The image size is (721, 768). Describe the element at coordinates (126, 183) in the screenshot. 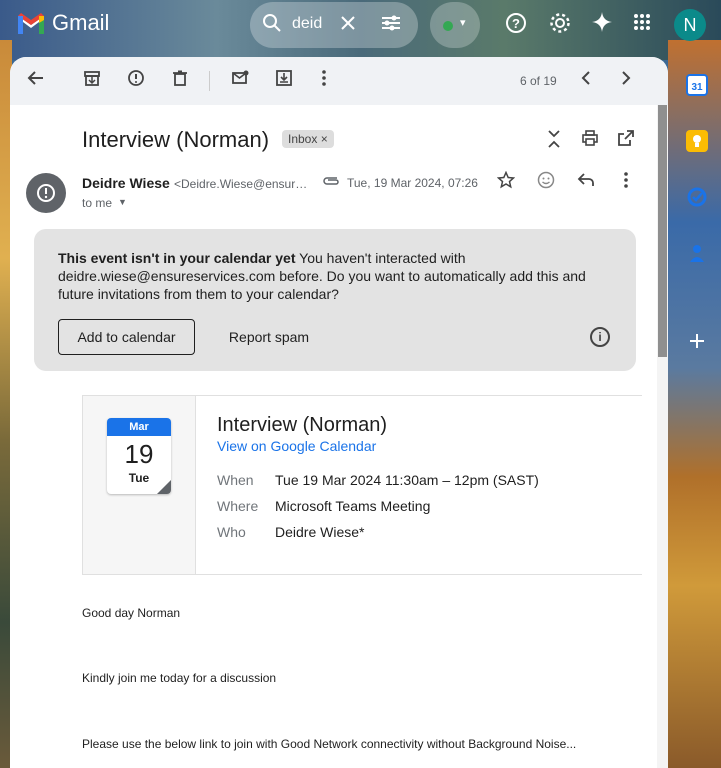

I see `sender-name: Deidre Wiese` at that location.